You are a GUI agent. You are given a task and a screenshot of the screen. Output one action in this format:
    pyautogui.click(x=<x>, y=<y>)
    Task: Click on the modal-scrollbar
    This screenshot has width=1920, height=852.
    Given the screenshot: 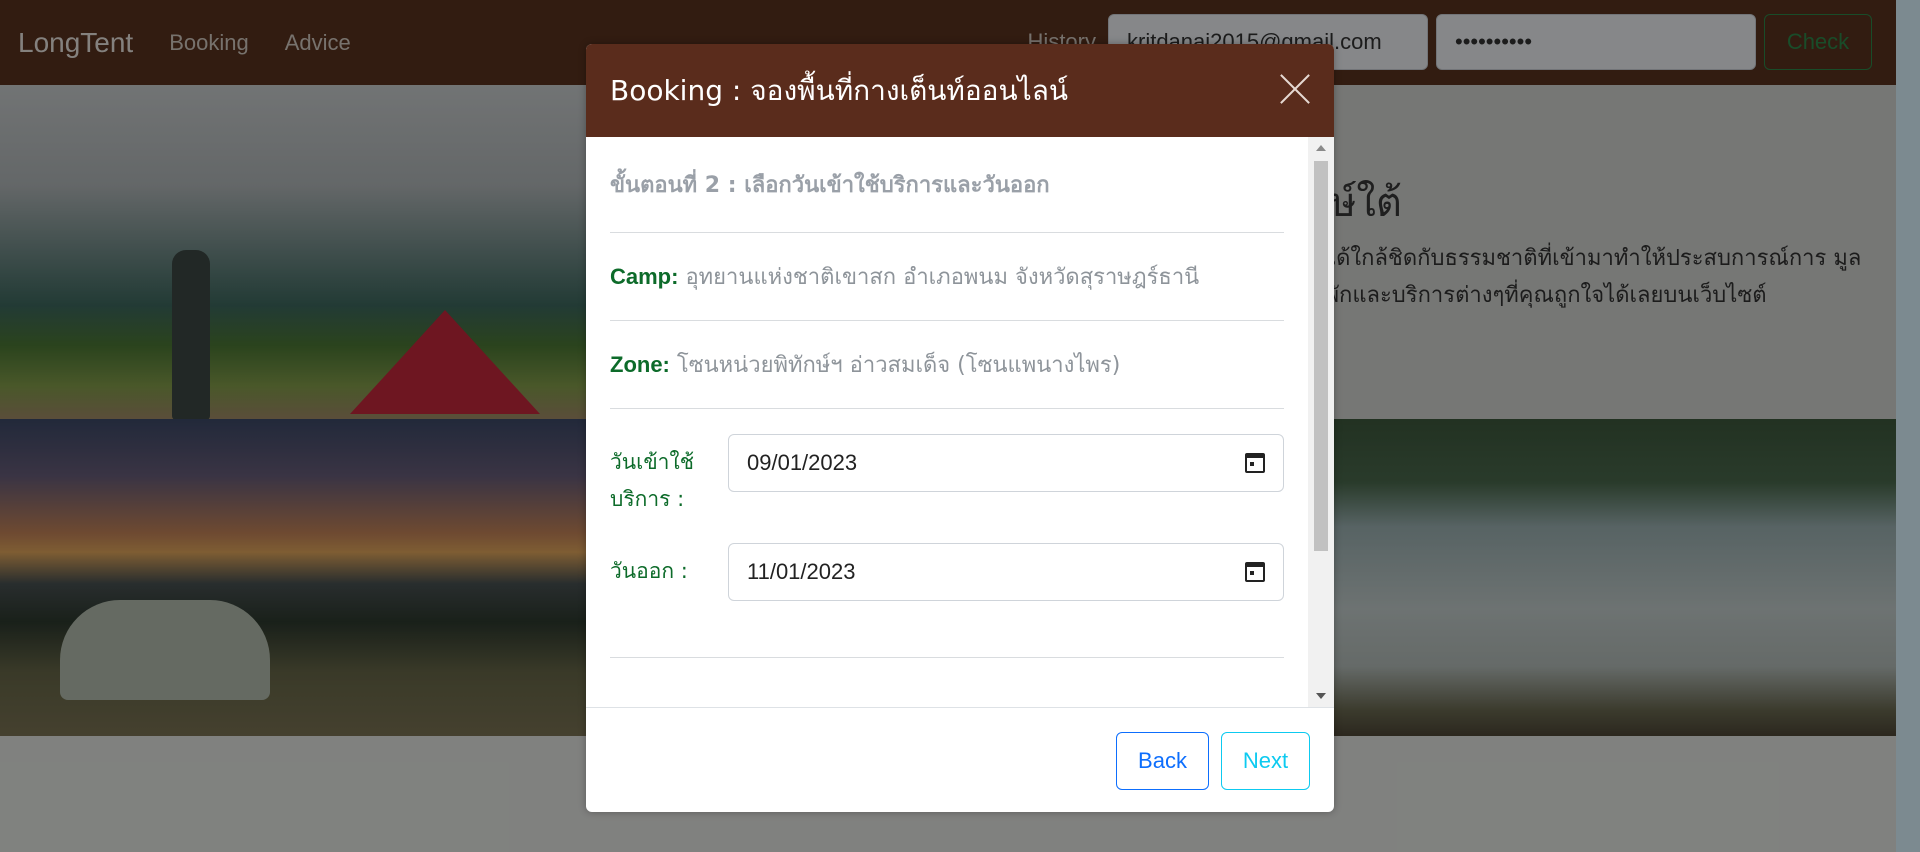 What is the action you would take?
    pyautogui.click(x=1321, y=422)
    